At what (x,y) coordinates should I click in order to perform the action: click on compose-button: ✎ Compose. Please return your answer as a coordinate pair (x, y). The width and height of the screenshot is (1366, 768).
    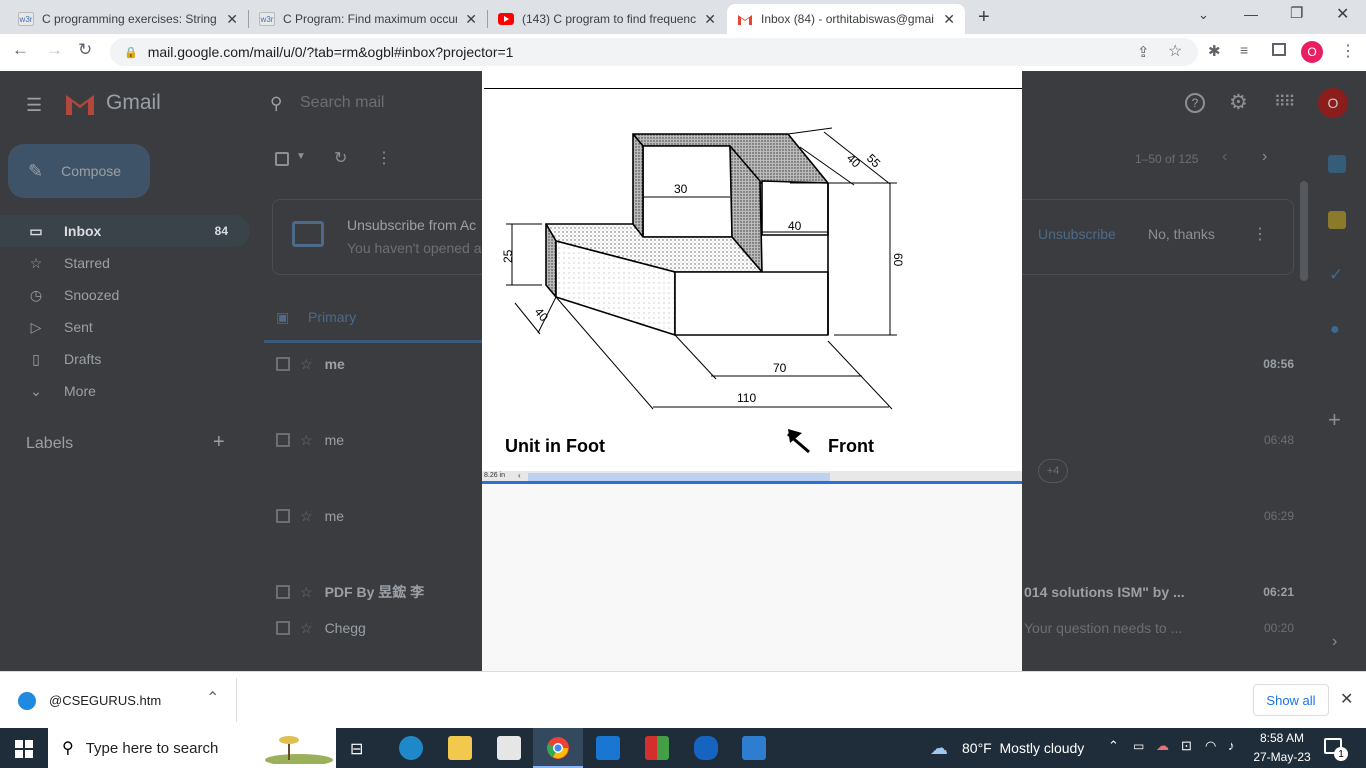
    Looking at the image, I should click on (79, 171).